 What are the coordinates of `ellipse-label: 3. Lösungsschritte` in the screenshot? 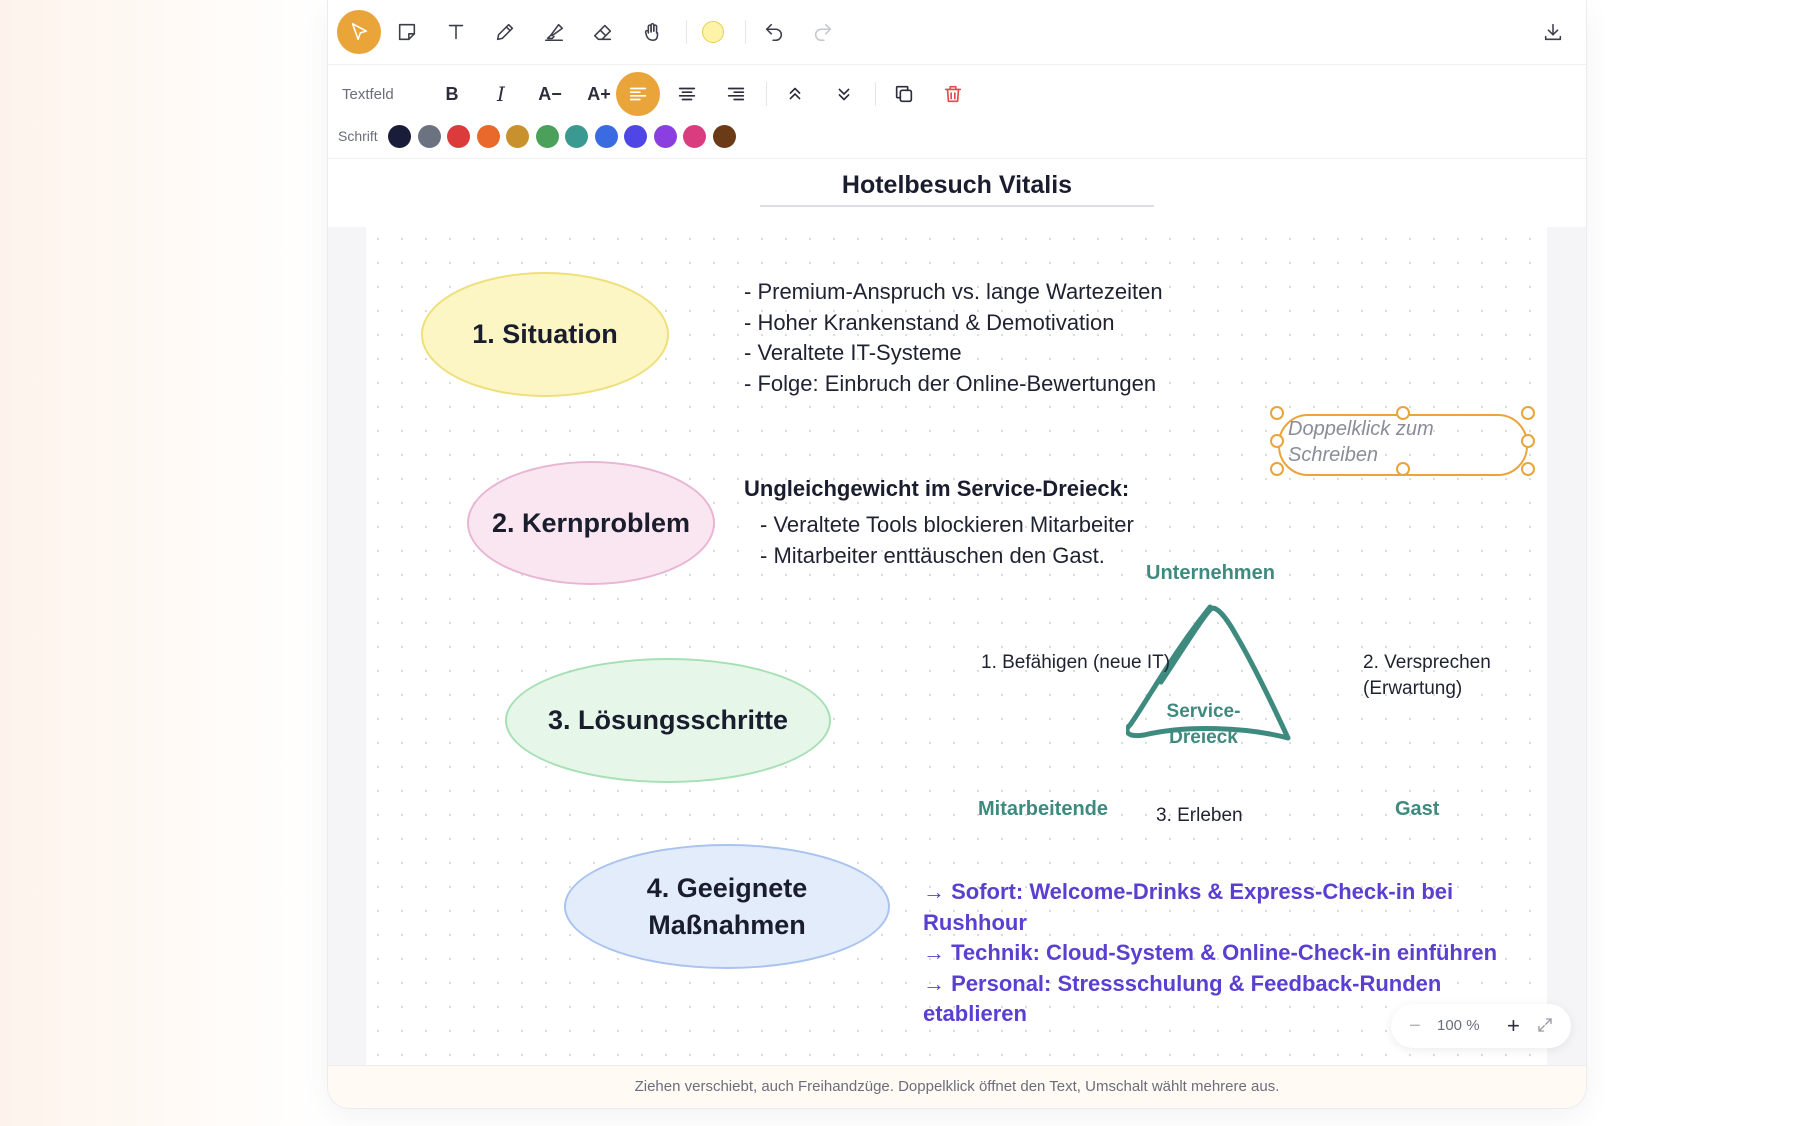 It's located at (668, 720).